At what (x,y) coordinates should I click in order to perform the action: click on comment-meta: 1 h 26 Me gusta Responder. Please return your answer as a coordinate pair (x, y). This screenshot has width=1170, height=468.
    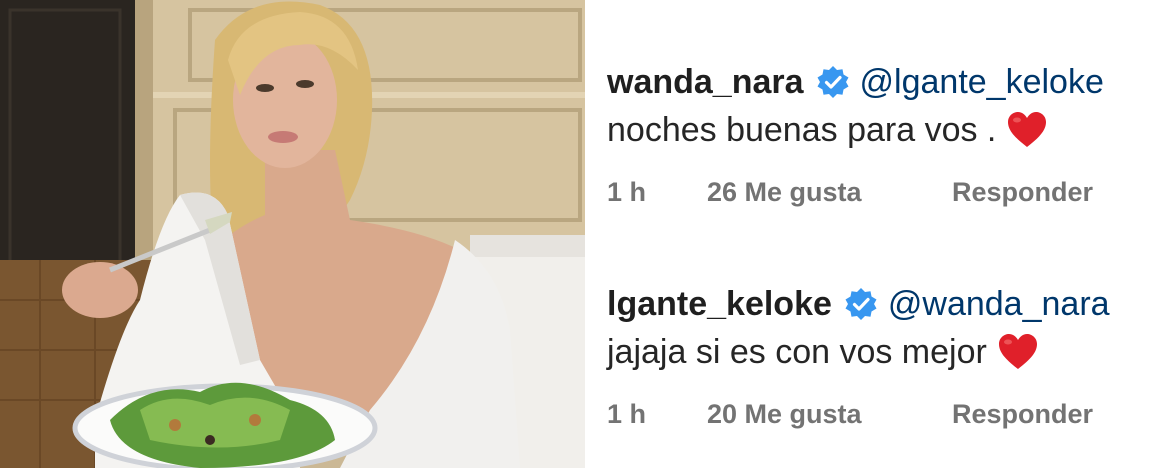
    Looking at the image, I should click on (888, 192).